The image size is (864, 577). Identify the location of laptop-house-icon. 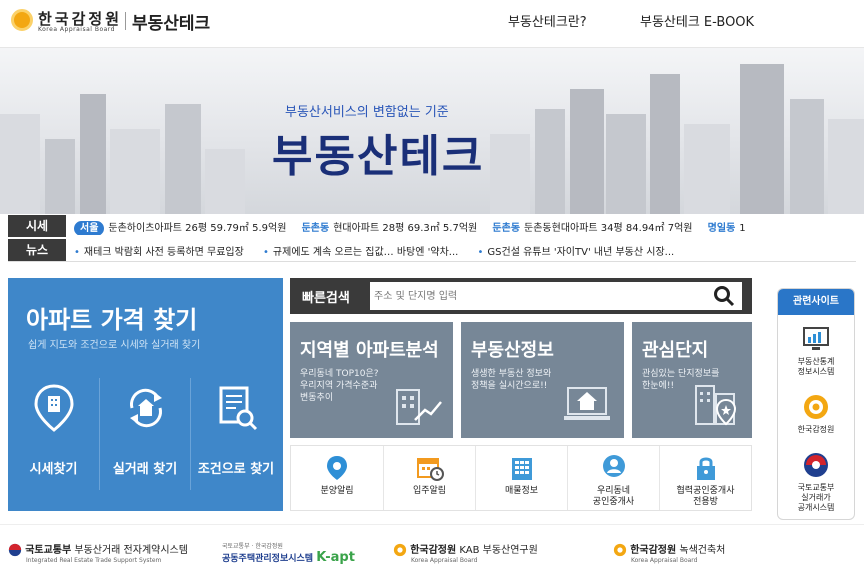
(587, 403).